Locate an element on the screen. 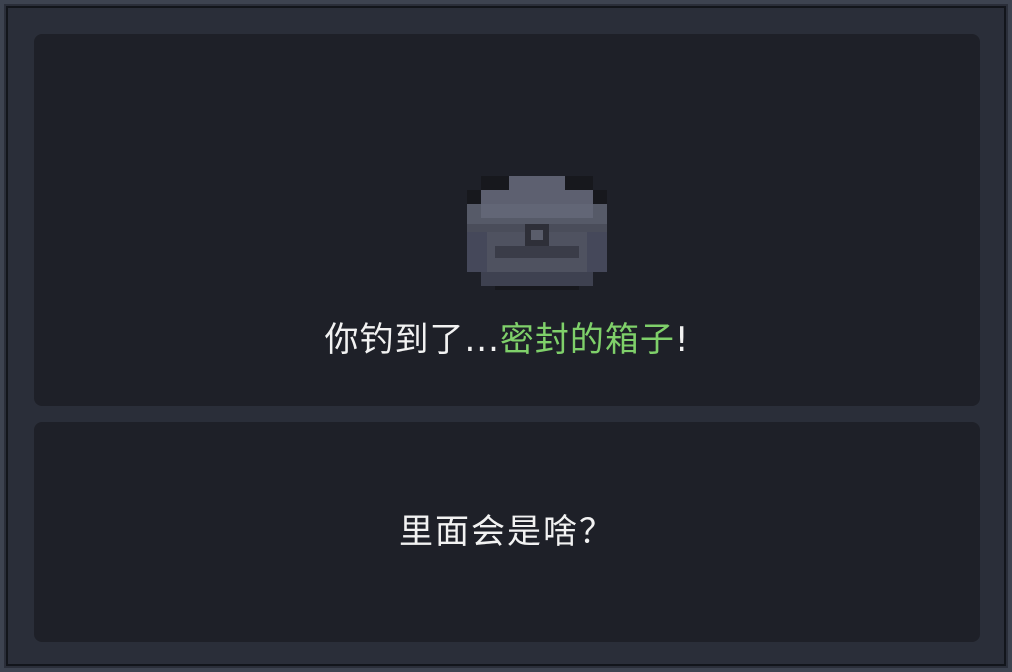 This screenshot has height=672, width=1012. caught-item-name: 密封的箱子 is located at coordinates (587, 340).